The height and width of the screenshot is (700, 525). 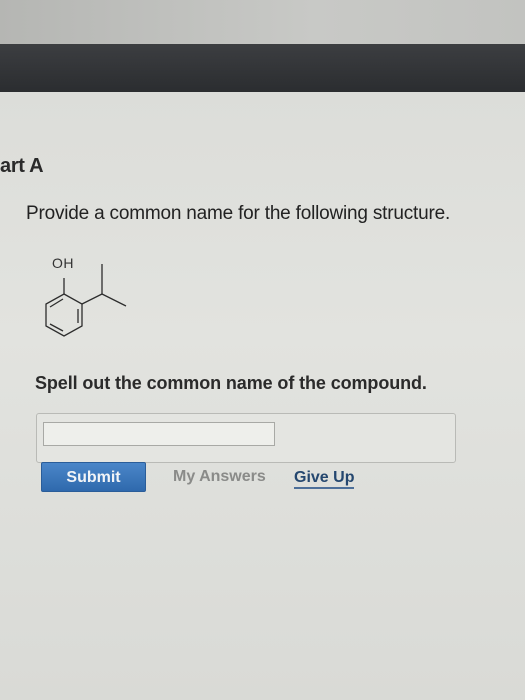 What do you see at coordinates (262, 68) in the screenshot?
I see `header-bar` at bounding box center [262, 68].